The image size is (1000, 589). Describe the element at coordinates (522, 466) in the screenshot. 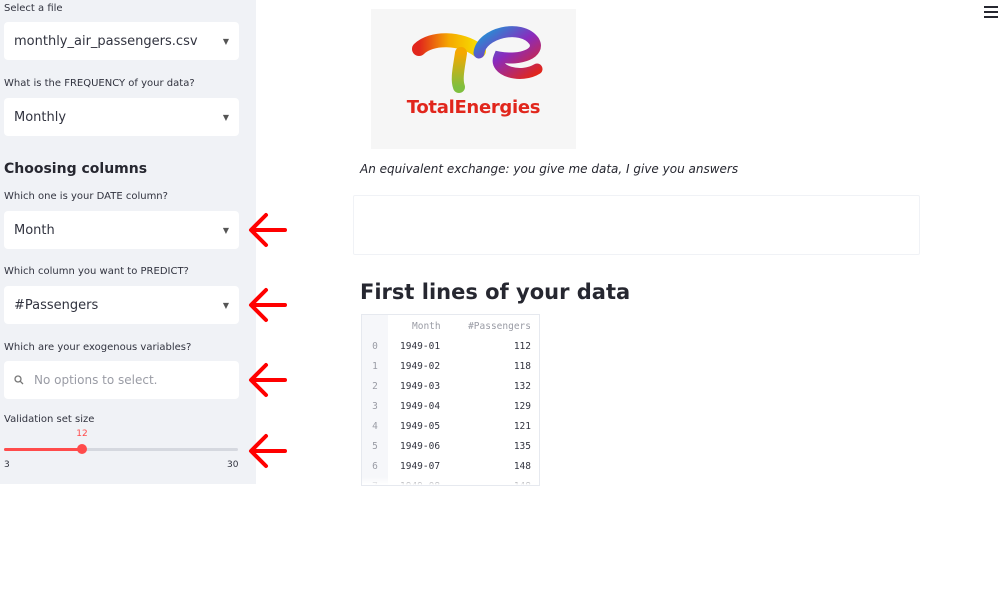

I see `cell-passengers: 148` at that location.